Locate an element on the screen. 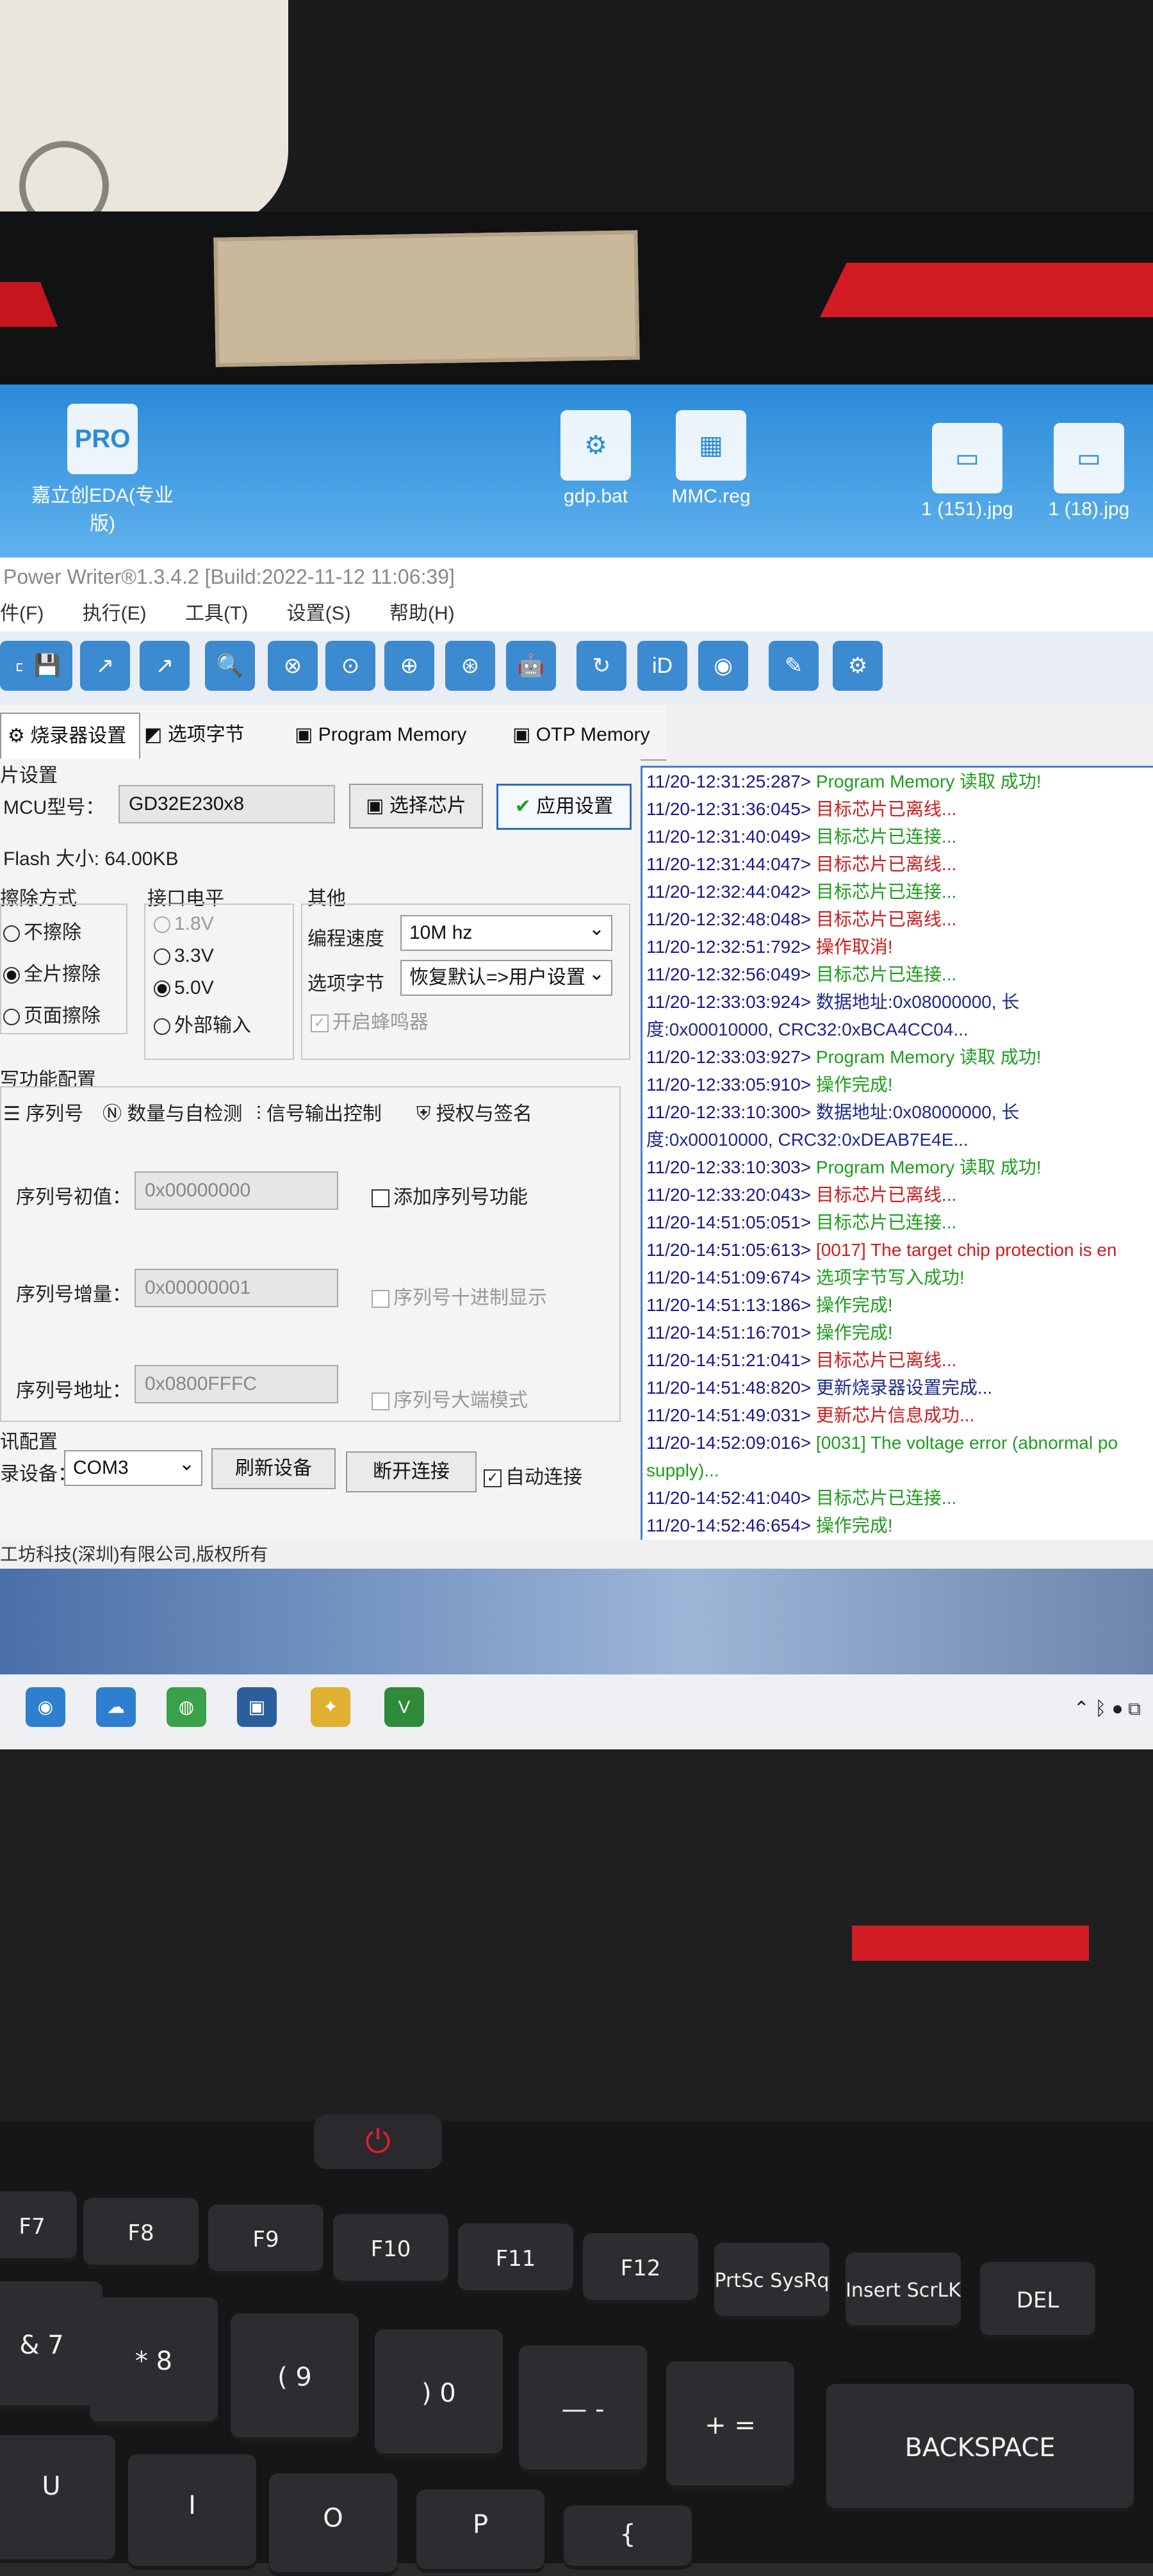 The image size is (1153, 2576). apply-settings-button: ✔ 应用设置 is located at coordinates (564, 807).